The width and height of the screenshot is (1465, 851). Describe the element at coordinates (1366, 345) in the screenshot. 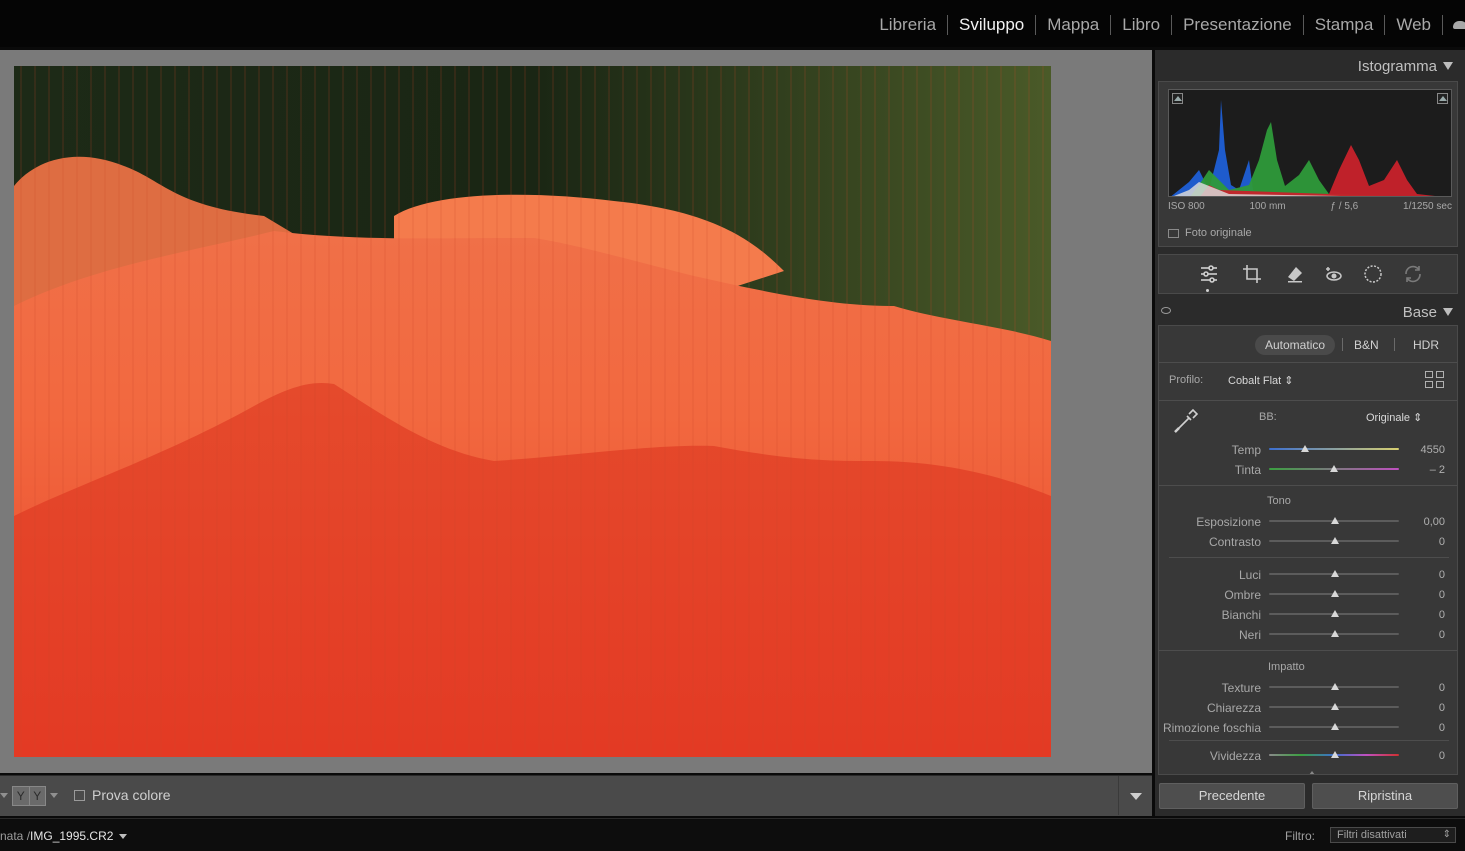

I see `treatment-bw-button: B&N` at that location.